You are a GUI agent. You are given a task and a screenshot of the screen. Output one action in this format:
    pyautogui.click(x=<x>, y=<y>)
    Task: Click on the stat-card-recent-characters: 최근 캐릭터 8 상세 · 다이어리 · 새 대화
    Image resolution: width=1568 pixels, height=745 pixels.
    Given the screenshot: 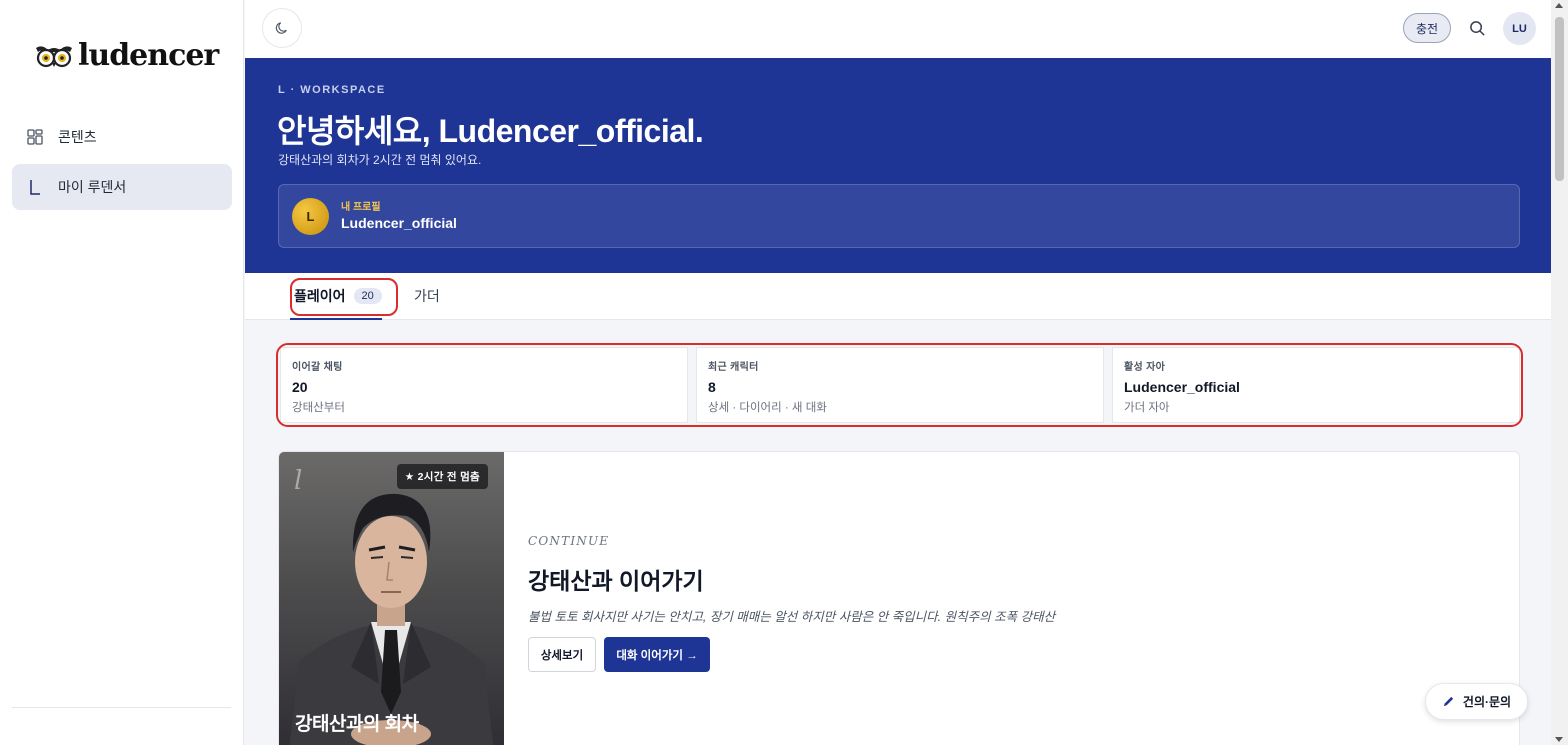 What is the action you would take?
    pyautogui.click(x=900, y=385)
    